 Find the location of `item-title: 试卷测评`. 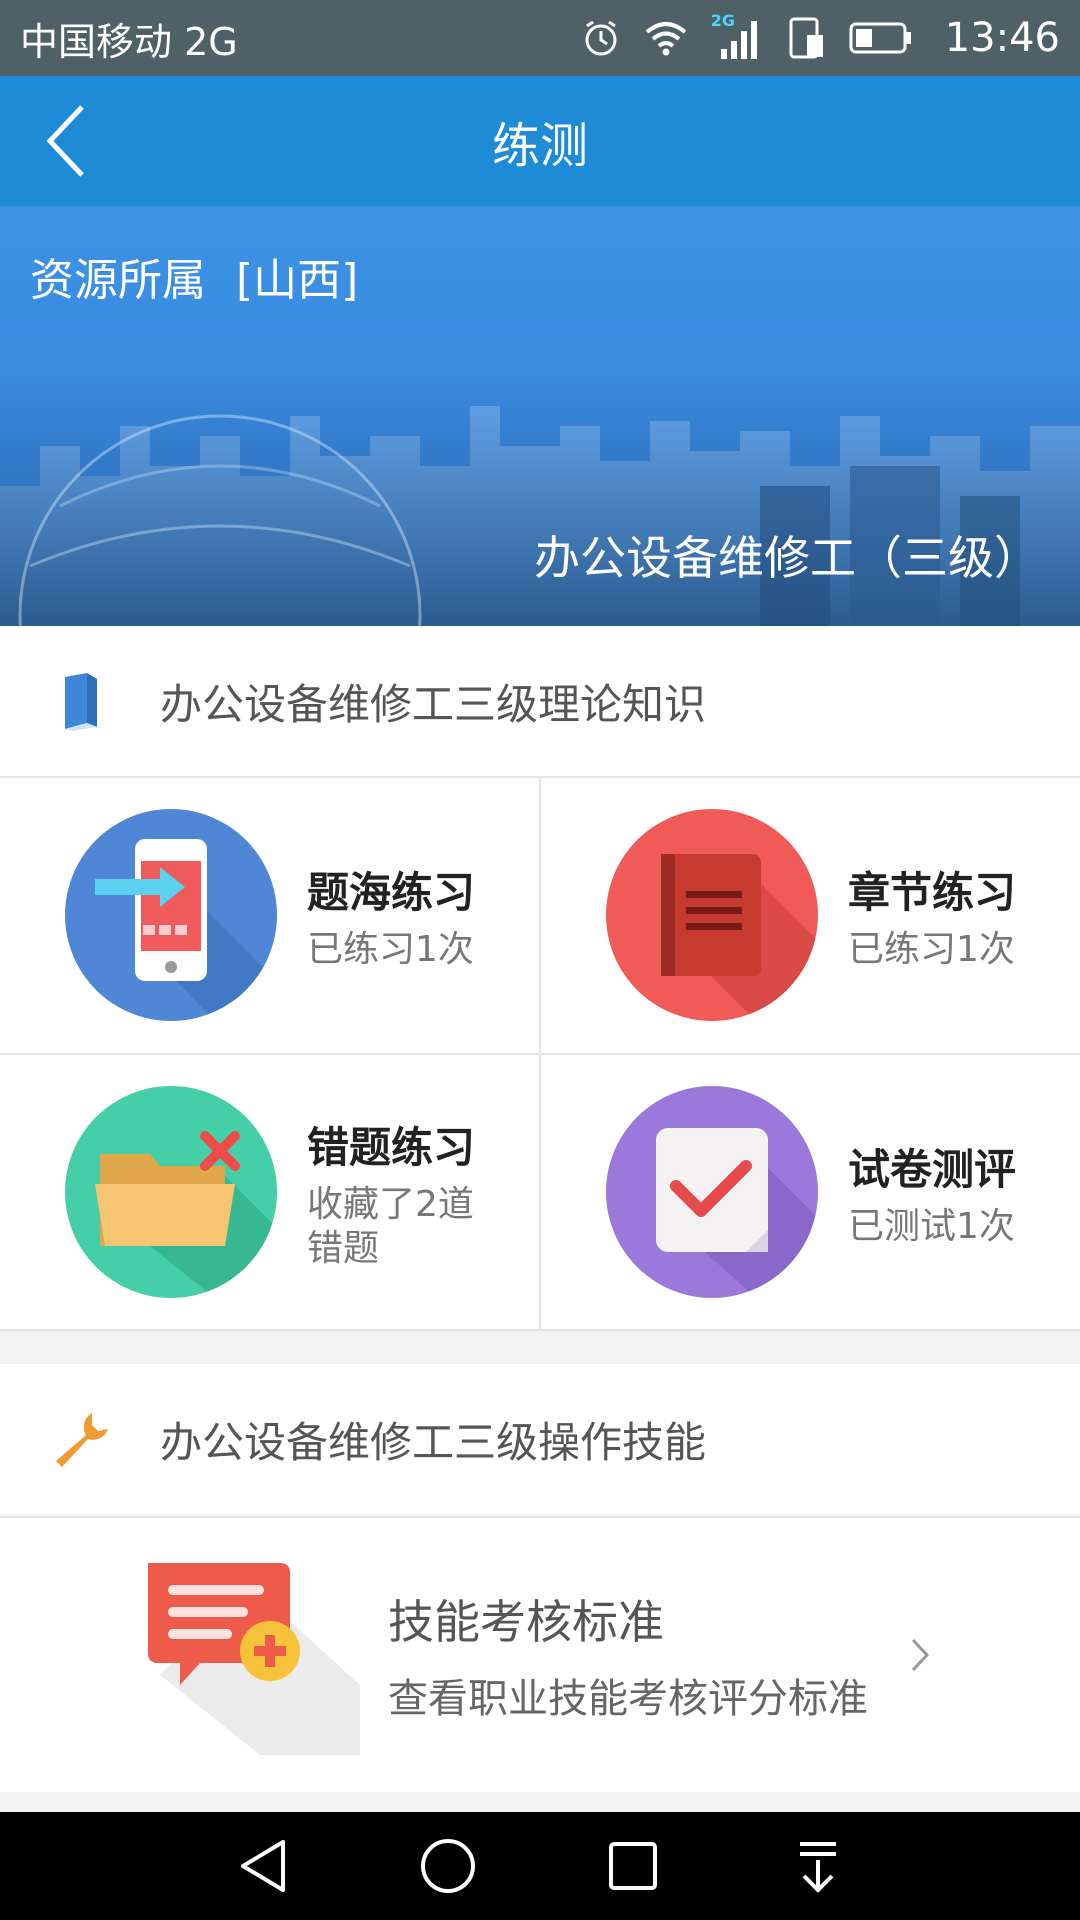

item-title: 试卷测评 is located at coordinates (932, 1169).